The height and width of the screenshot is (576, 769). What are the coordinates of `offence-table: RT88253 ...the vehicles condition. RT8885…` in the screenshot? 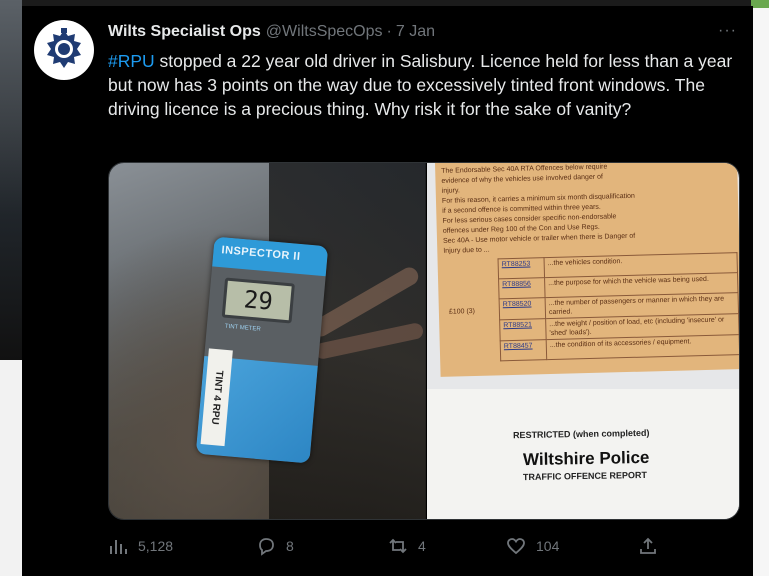 It's located at (618, 306).